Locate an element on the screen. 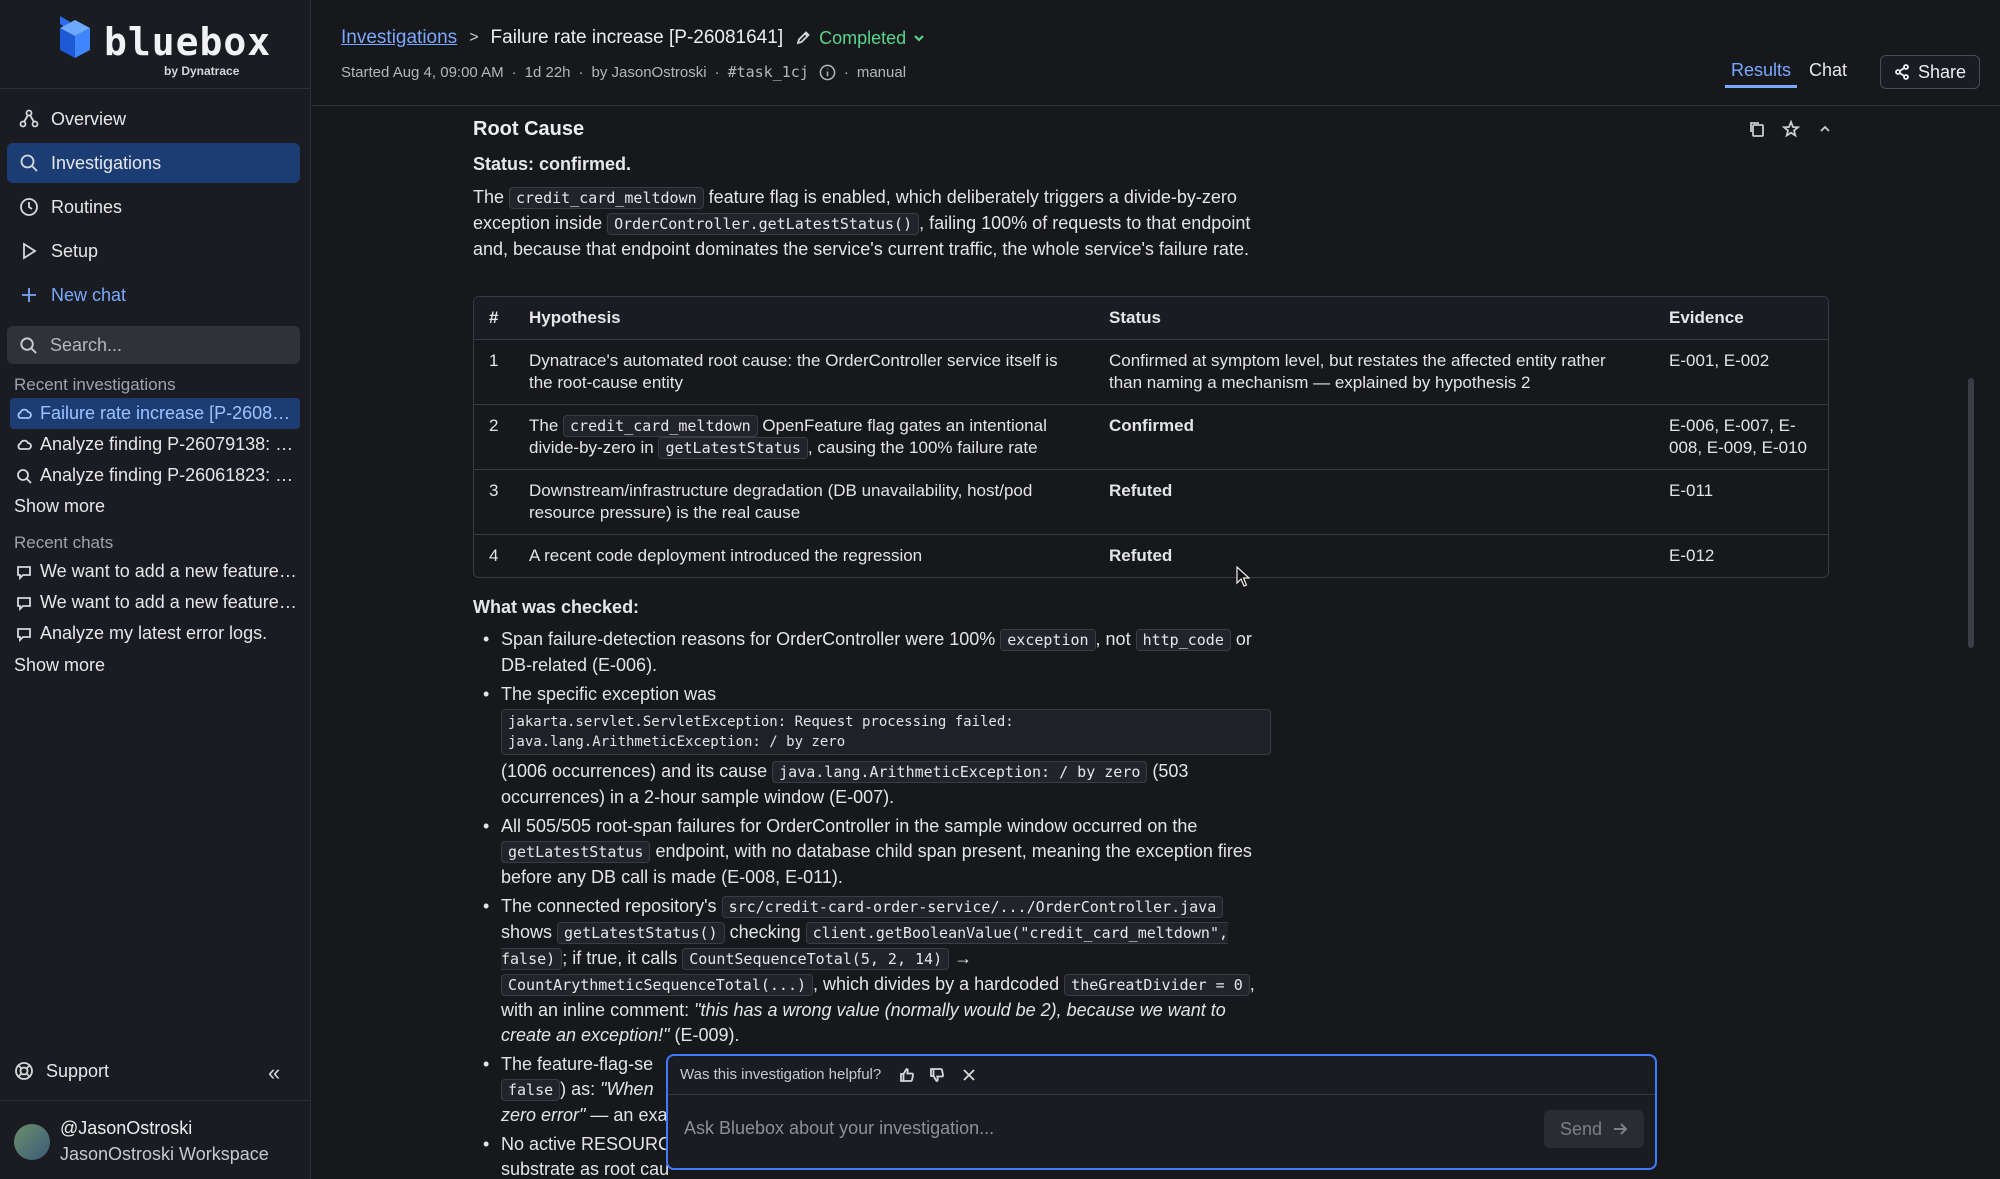 Image resolution: width=2000 pixels, height=1179 pixels. plus-icon is located at coordinates (29, 295).